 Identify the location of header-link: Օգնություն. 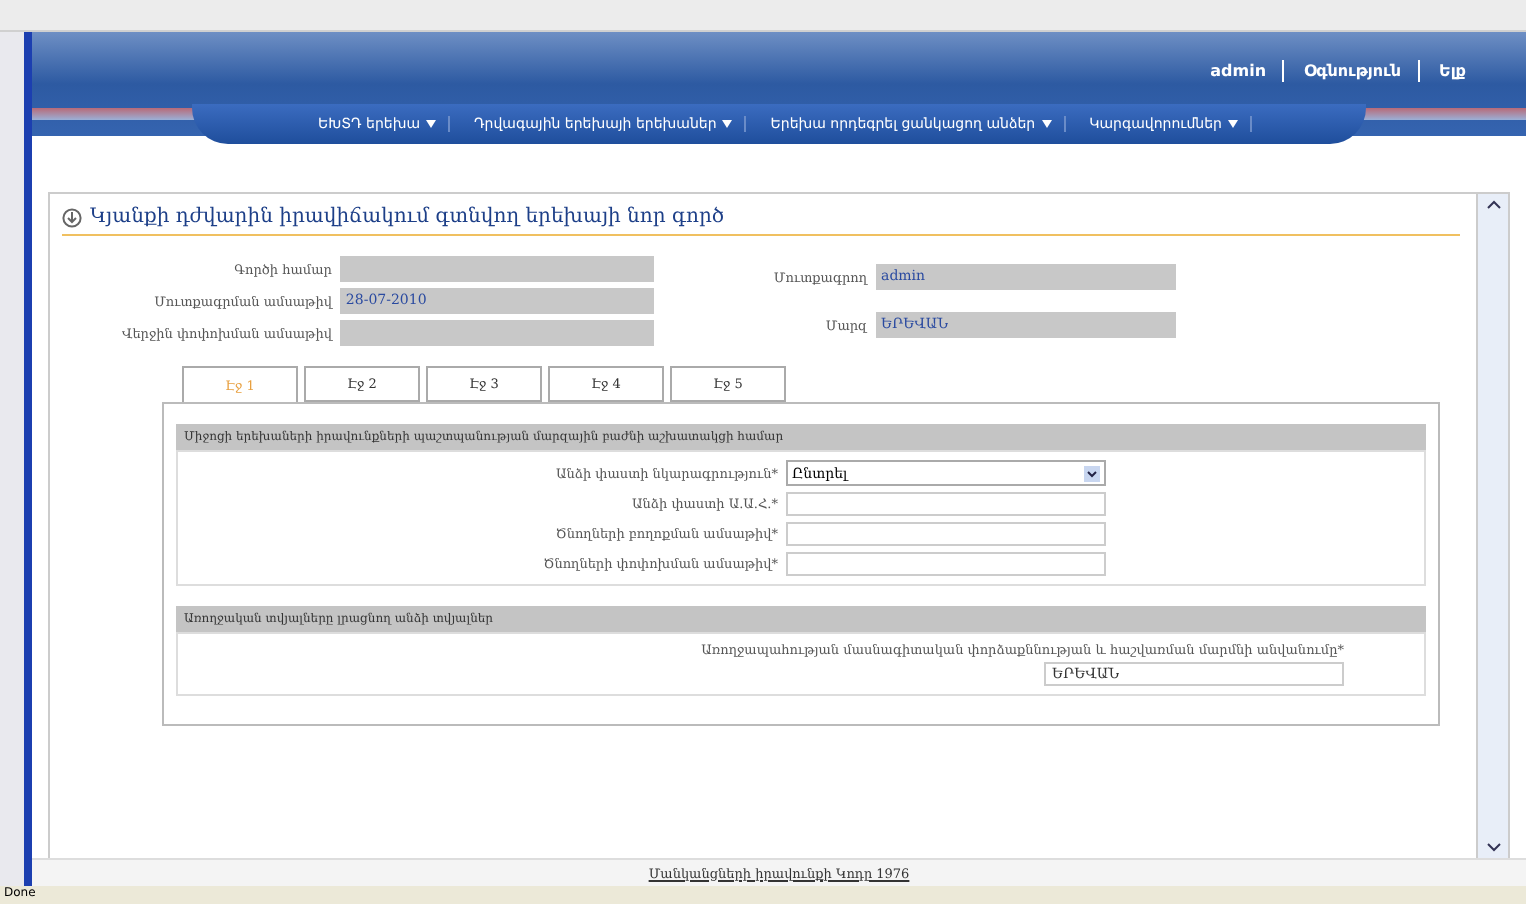
(1341, 71).